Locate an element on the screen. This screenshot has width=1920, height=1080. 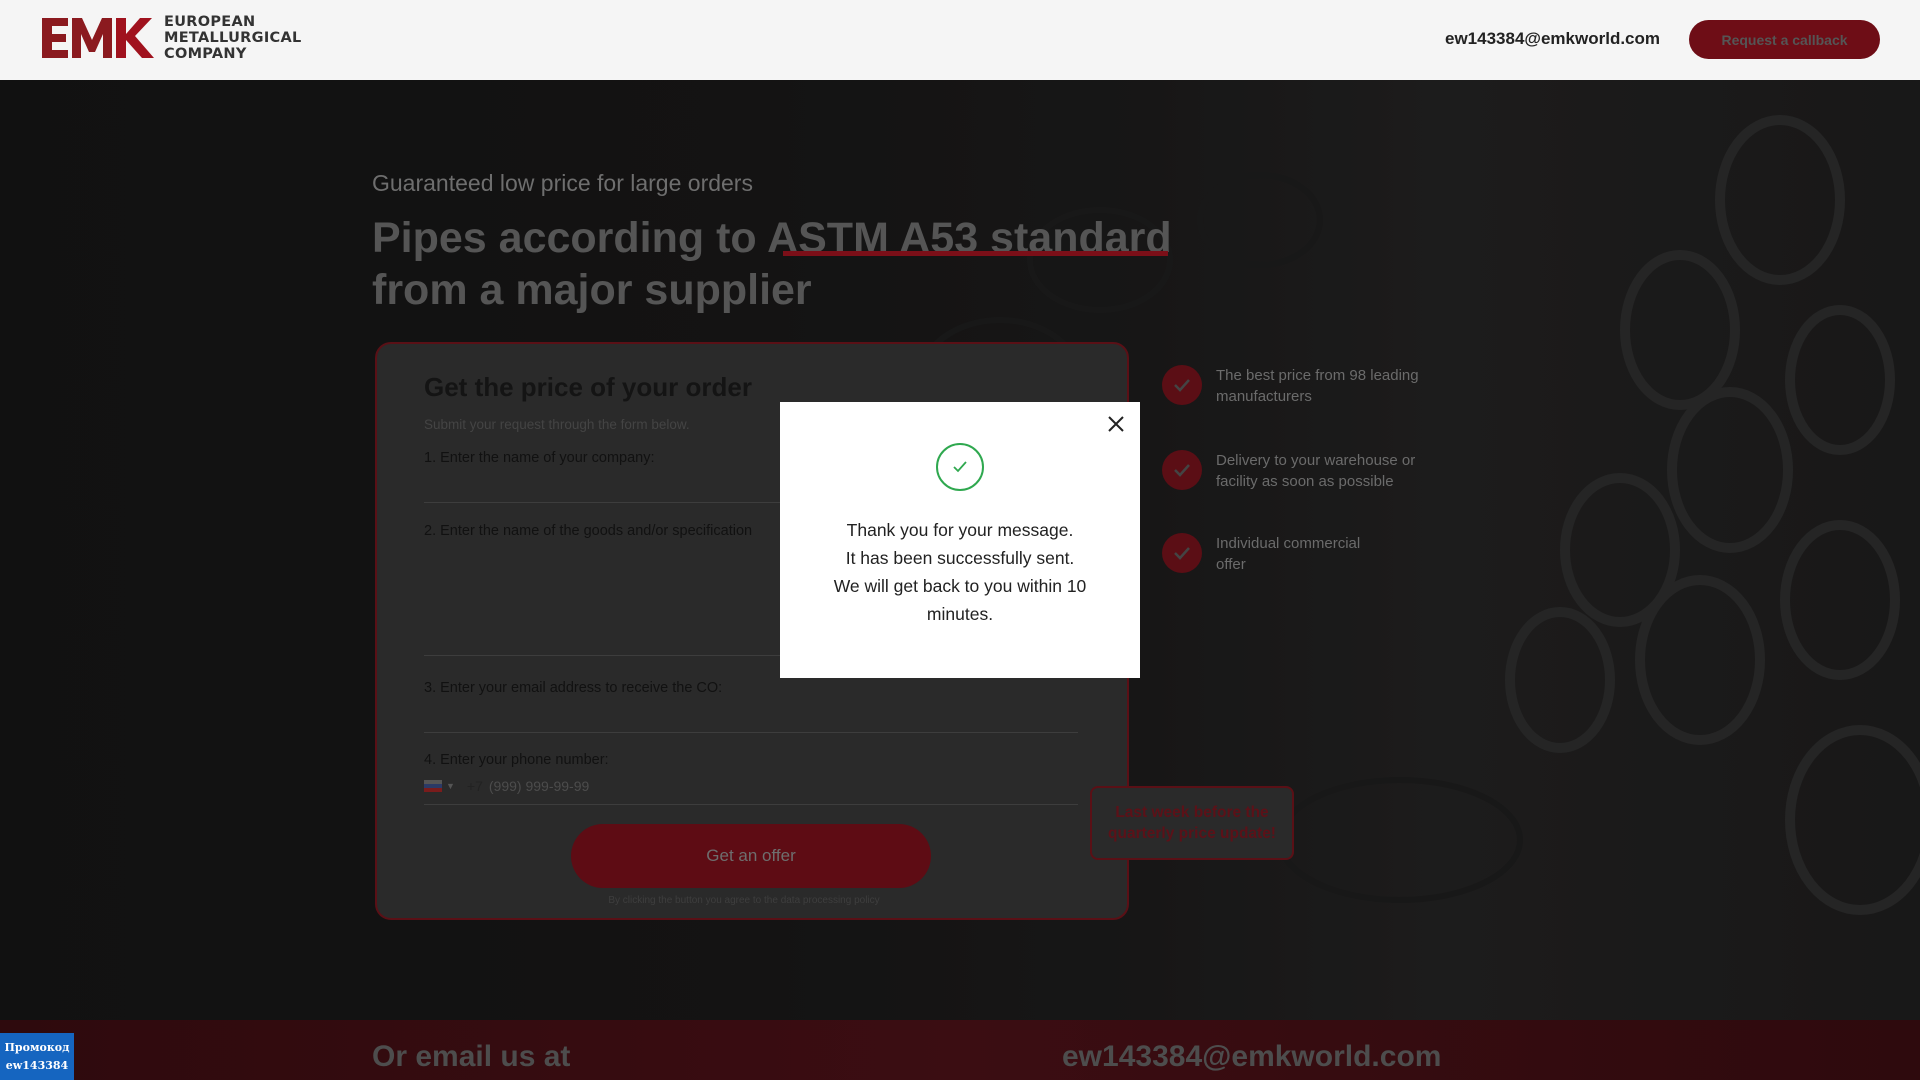
email-field is located at coordinates (751, 732).